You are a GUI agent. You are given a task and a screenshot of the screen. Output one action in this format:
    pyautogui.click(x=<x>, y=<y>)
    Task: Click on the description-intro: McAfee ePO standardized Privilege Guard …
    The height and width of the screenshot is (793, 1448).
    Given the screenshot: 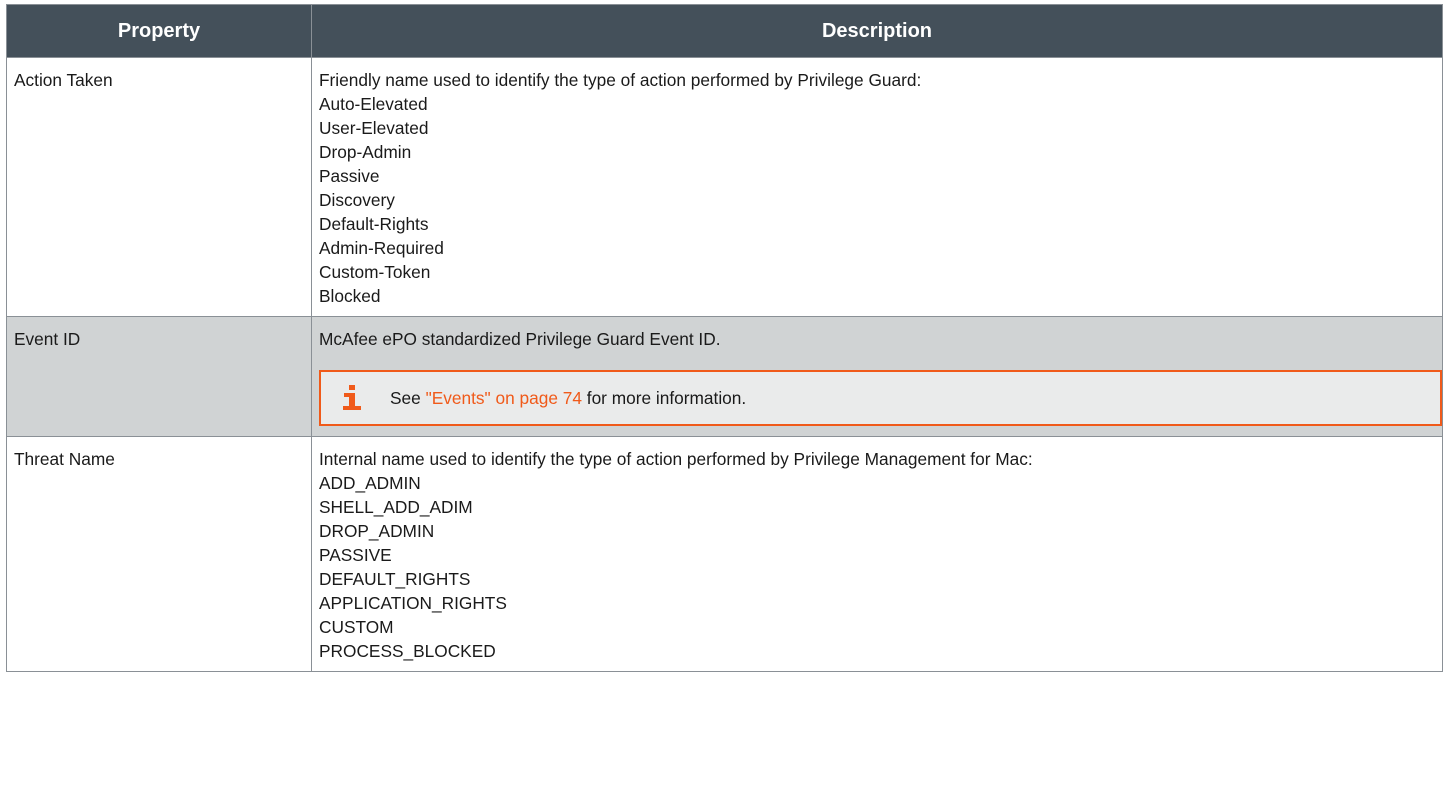 What is the action you would take?
    pyautogui.click(x=520, y=339)
    